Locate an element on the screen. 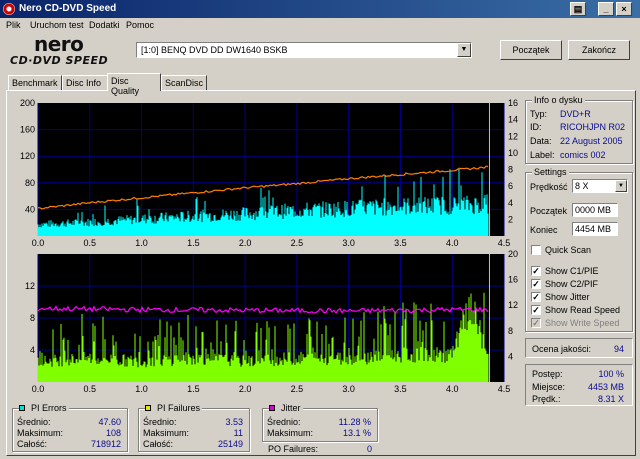 This screenshot has height=459, width=640. show-write-speed-checkbox: ✓ is located at coordinates (536, 323).